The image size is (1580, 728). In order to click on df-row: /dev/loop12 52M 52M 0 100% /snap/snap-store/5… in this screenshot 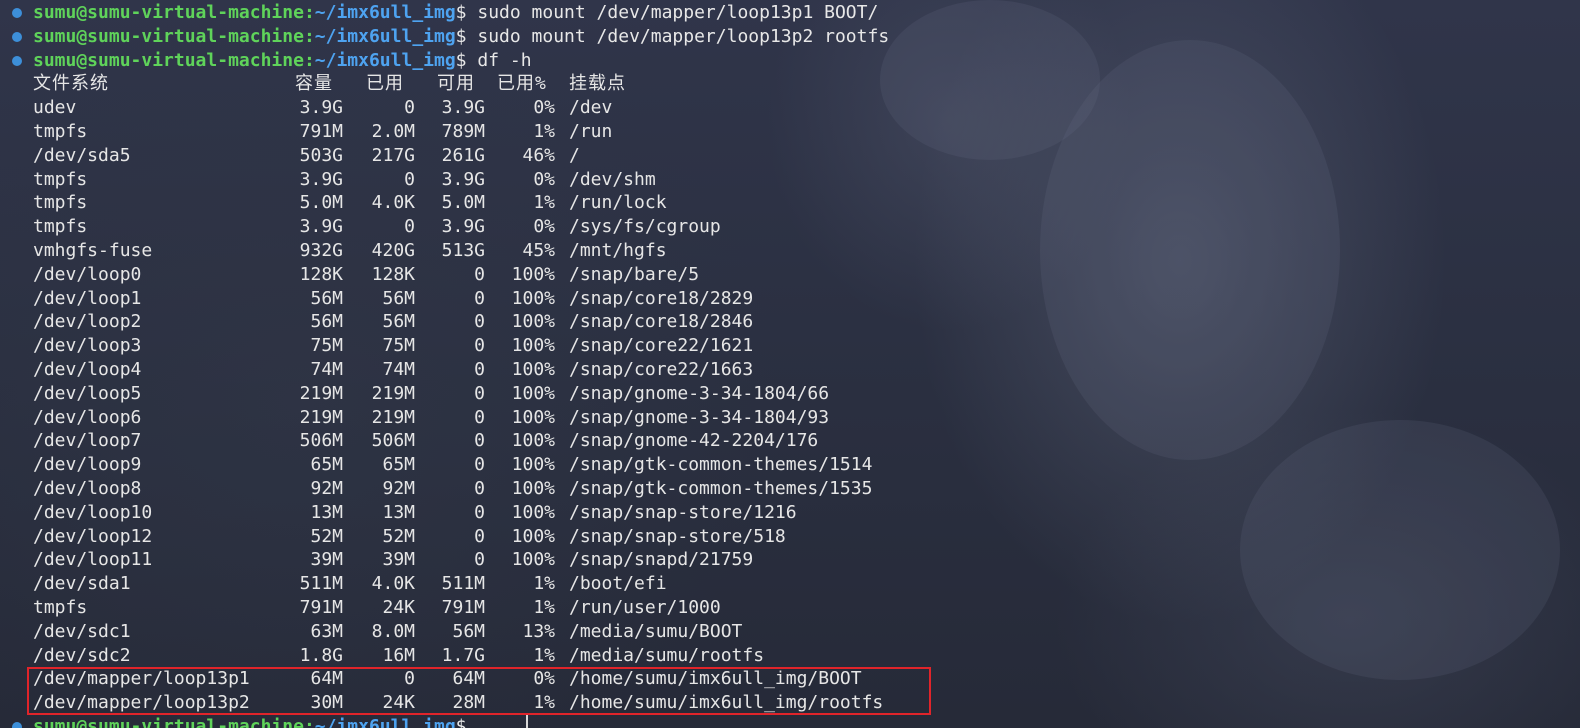, I will do `click(533, 537)`.